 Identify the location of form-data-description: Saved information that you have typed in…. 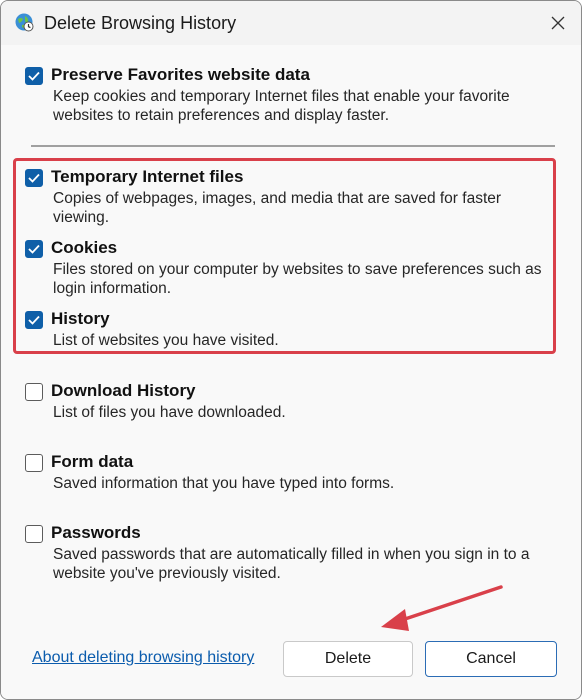
(224, 483).